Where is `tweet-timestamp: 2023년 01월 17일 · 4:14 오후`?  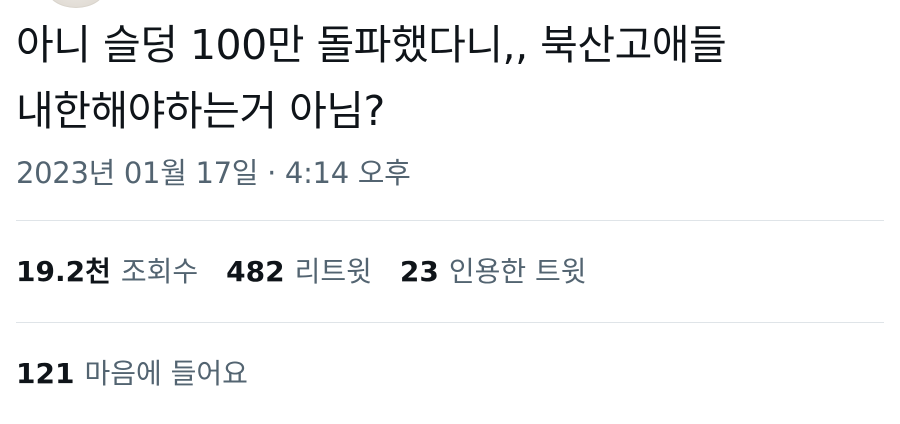
tweet-timestamp: 2023년 01월 17일 · 4:14 오후 is located at coordinates (213, 171).